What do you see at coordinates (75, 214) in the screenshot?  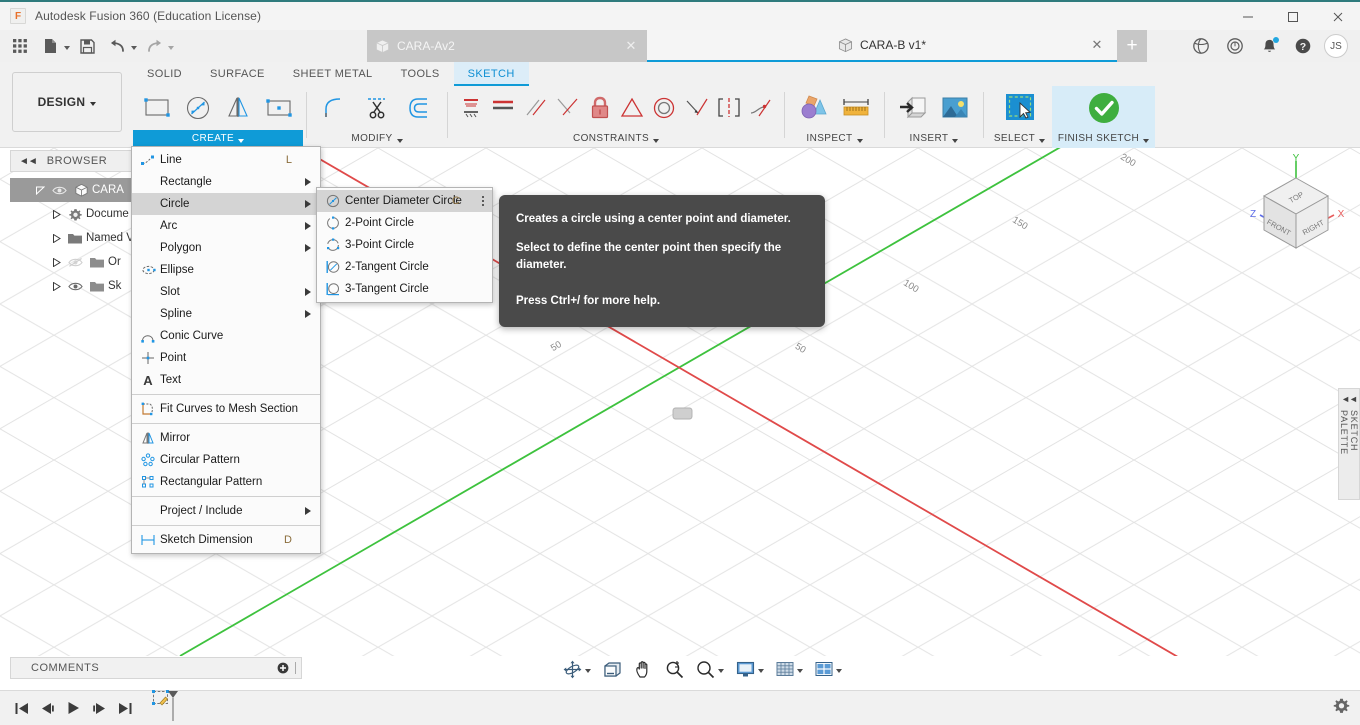 I see `browser-item-document-settings: Docume` at bounding box center [75, 214].